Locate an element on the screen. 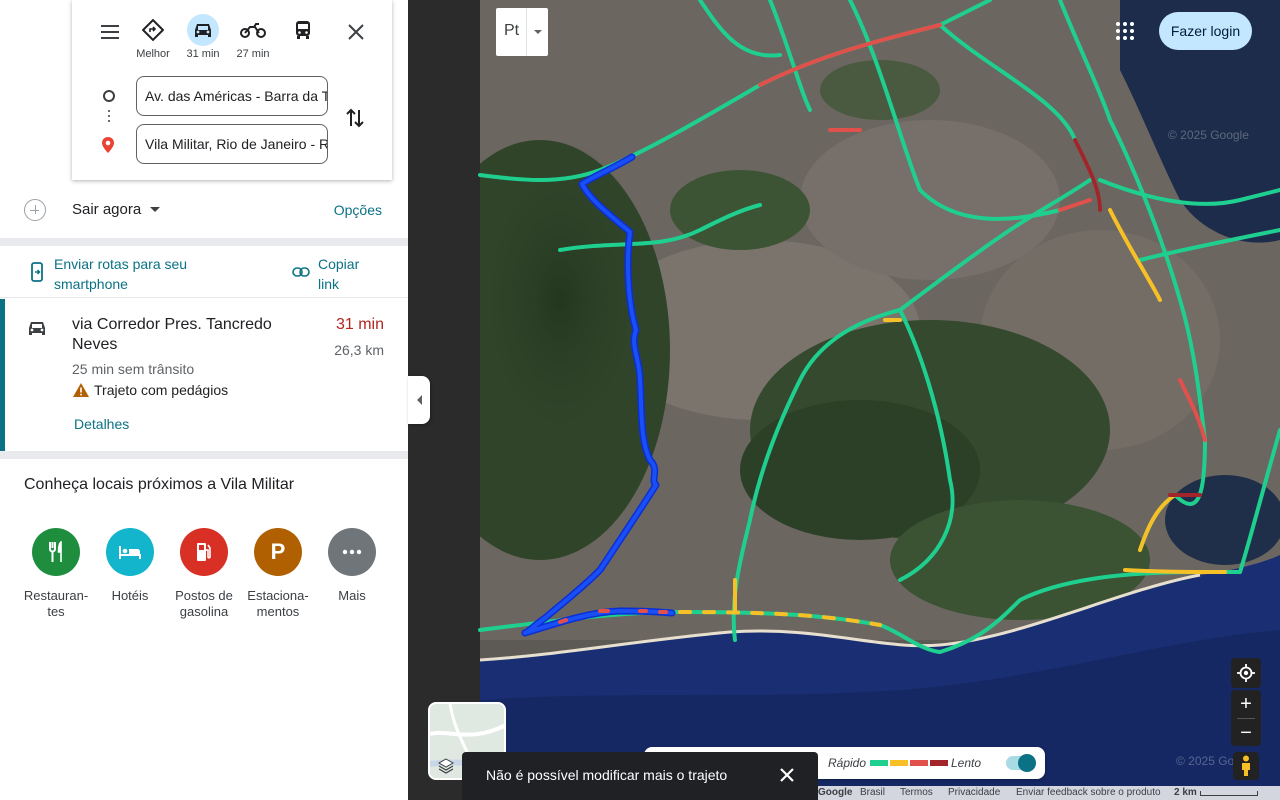 The width and height of the screenshot is (1280, 800). origin-input: Av. das Américas - Barra da Tijuca is located at coordinates (232, 96).